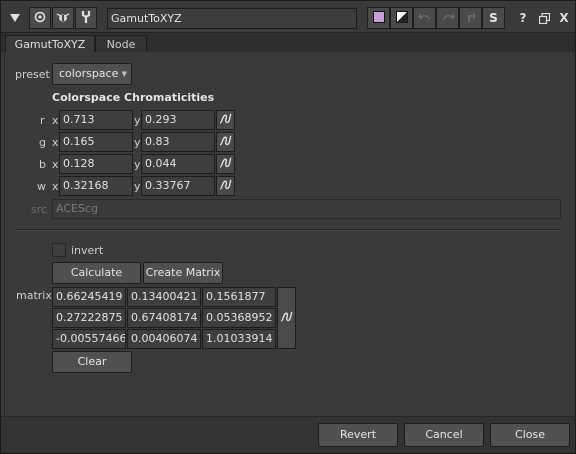 The height and width of the screenshot is (454, 576). What do you see at coordinates (96, 280) in the screenshot?
I see `calculate-matrix-button: Calculate Matrix` at bounding box center [96, 280].